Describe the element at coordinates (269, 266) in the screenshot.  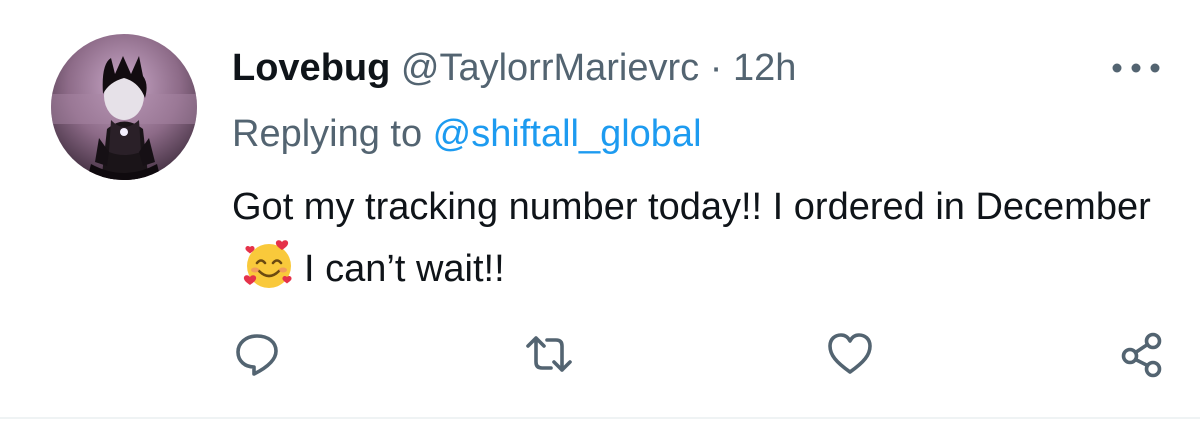
I see `smiling-face-with-hearts-icon` at that location.